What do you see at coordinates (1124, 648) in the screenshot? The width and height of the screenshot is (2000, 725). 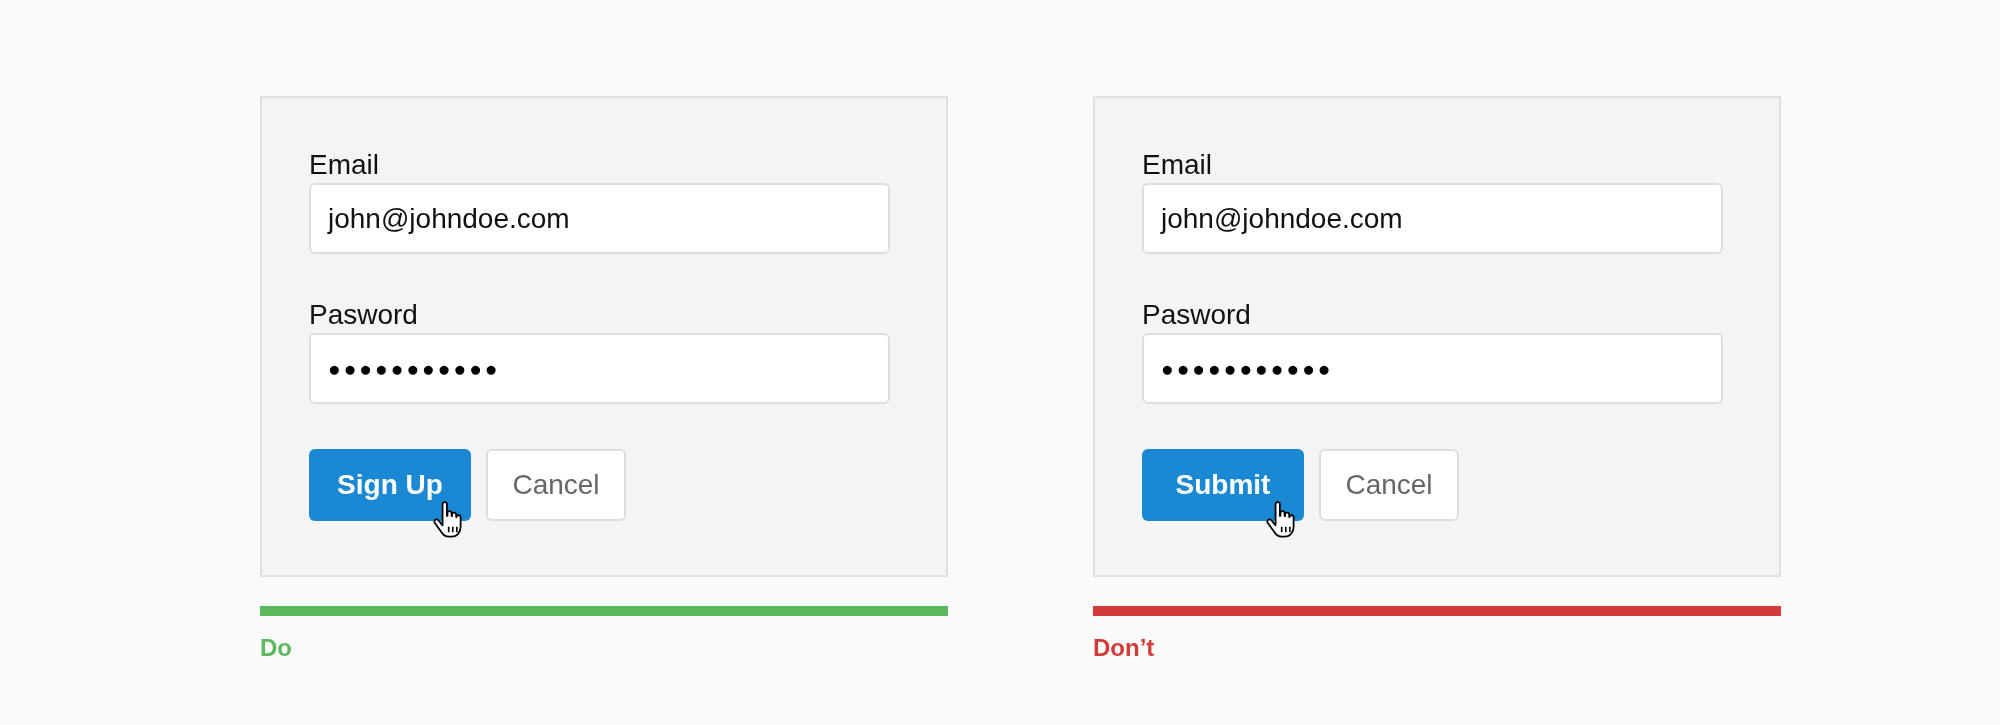 I see `verdict-label: Don’t` at bounding box center [1124, 648].